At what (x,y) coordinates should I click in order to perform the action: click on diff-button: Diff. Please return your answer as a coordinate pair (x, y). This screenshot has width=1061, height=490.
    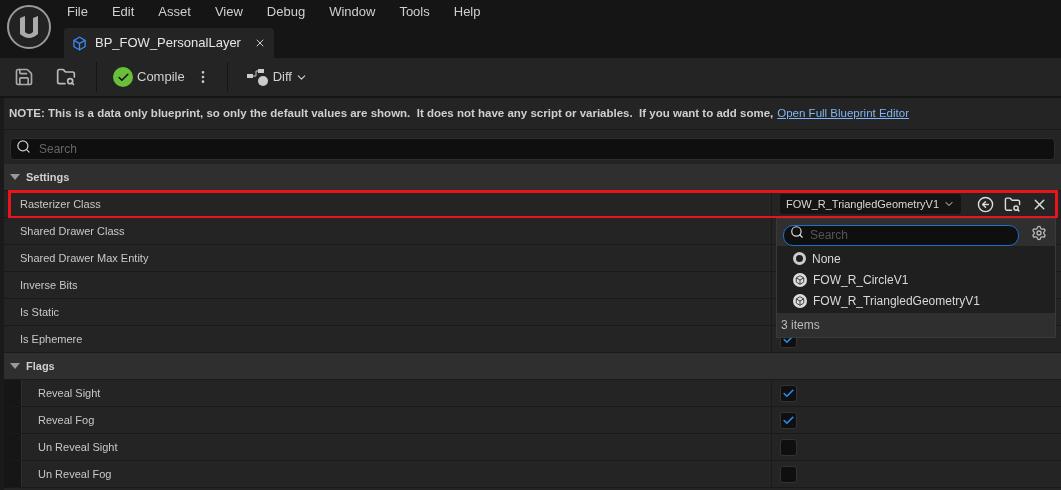
    Looking at the image, I should click on (276, 77).